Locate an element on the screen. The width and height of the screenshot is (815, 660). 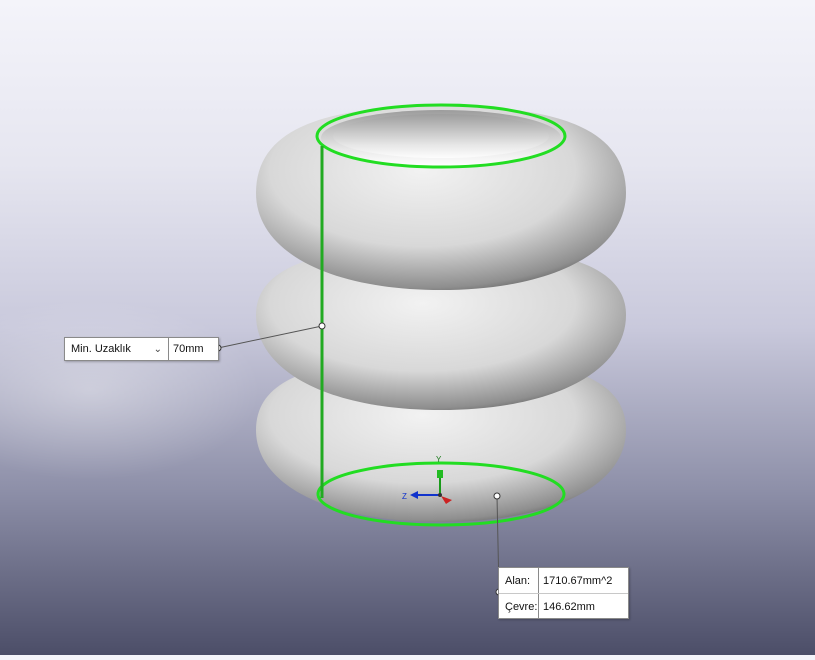
area-row: Alan: 1710.67mm^2 is located at coordinates (563, 581).